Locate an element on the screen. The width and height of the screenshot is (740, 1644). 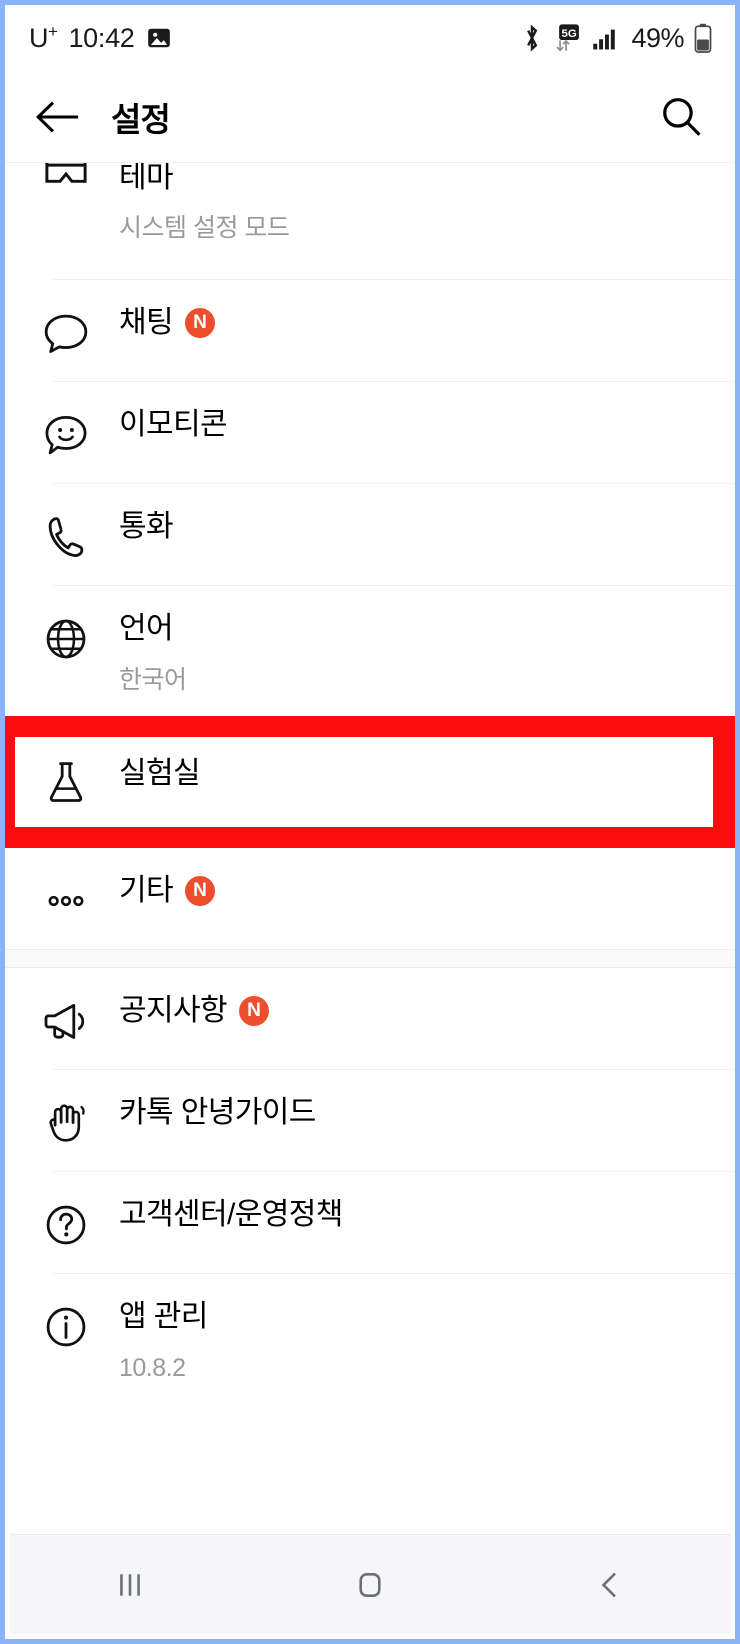
system-navigation-bar is located at coordinates (370, 1584).